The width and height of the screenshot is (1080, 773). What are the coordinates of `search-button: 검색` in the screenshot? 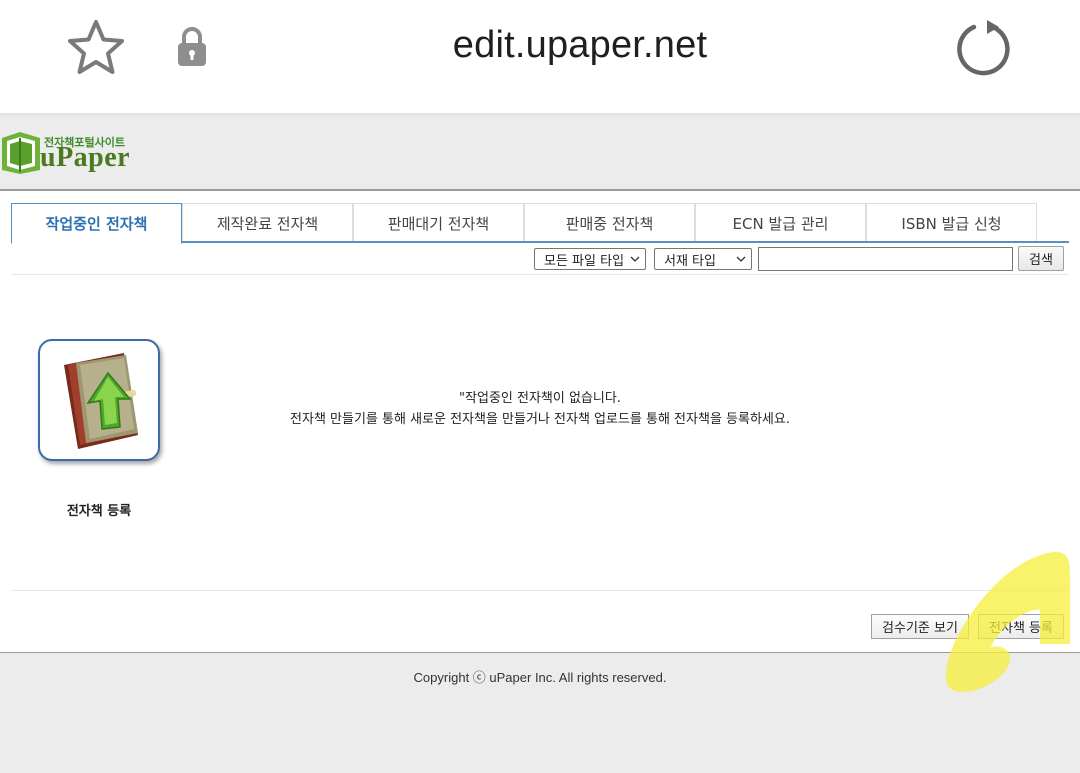 It's located at (1041, 258).